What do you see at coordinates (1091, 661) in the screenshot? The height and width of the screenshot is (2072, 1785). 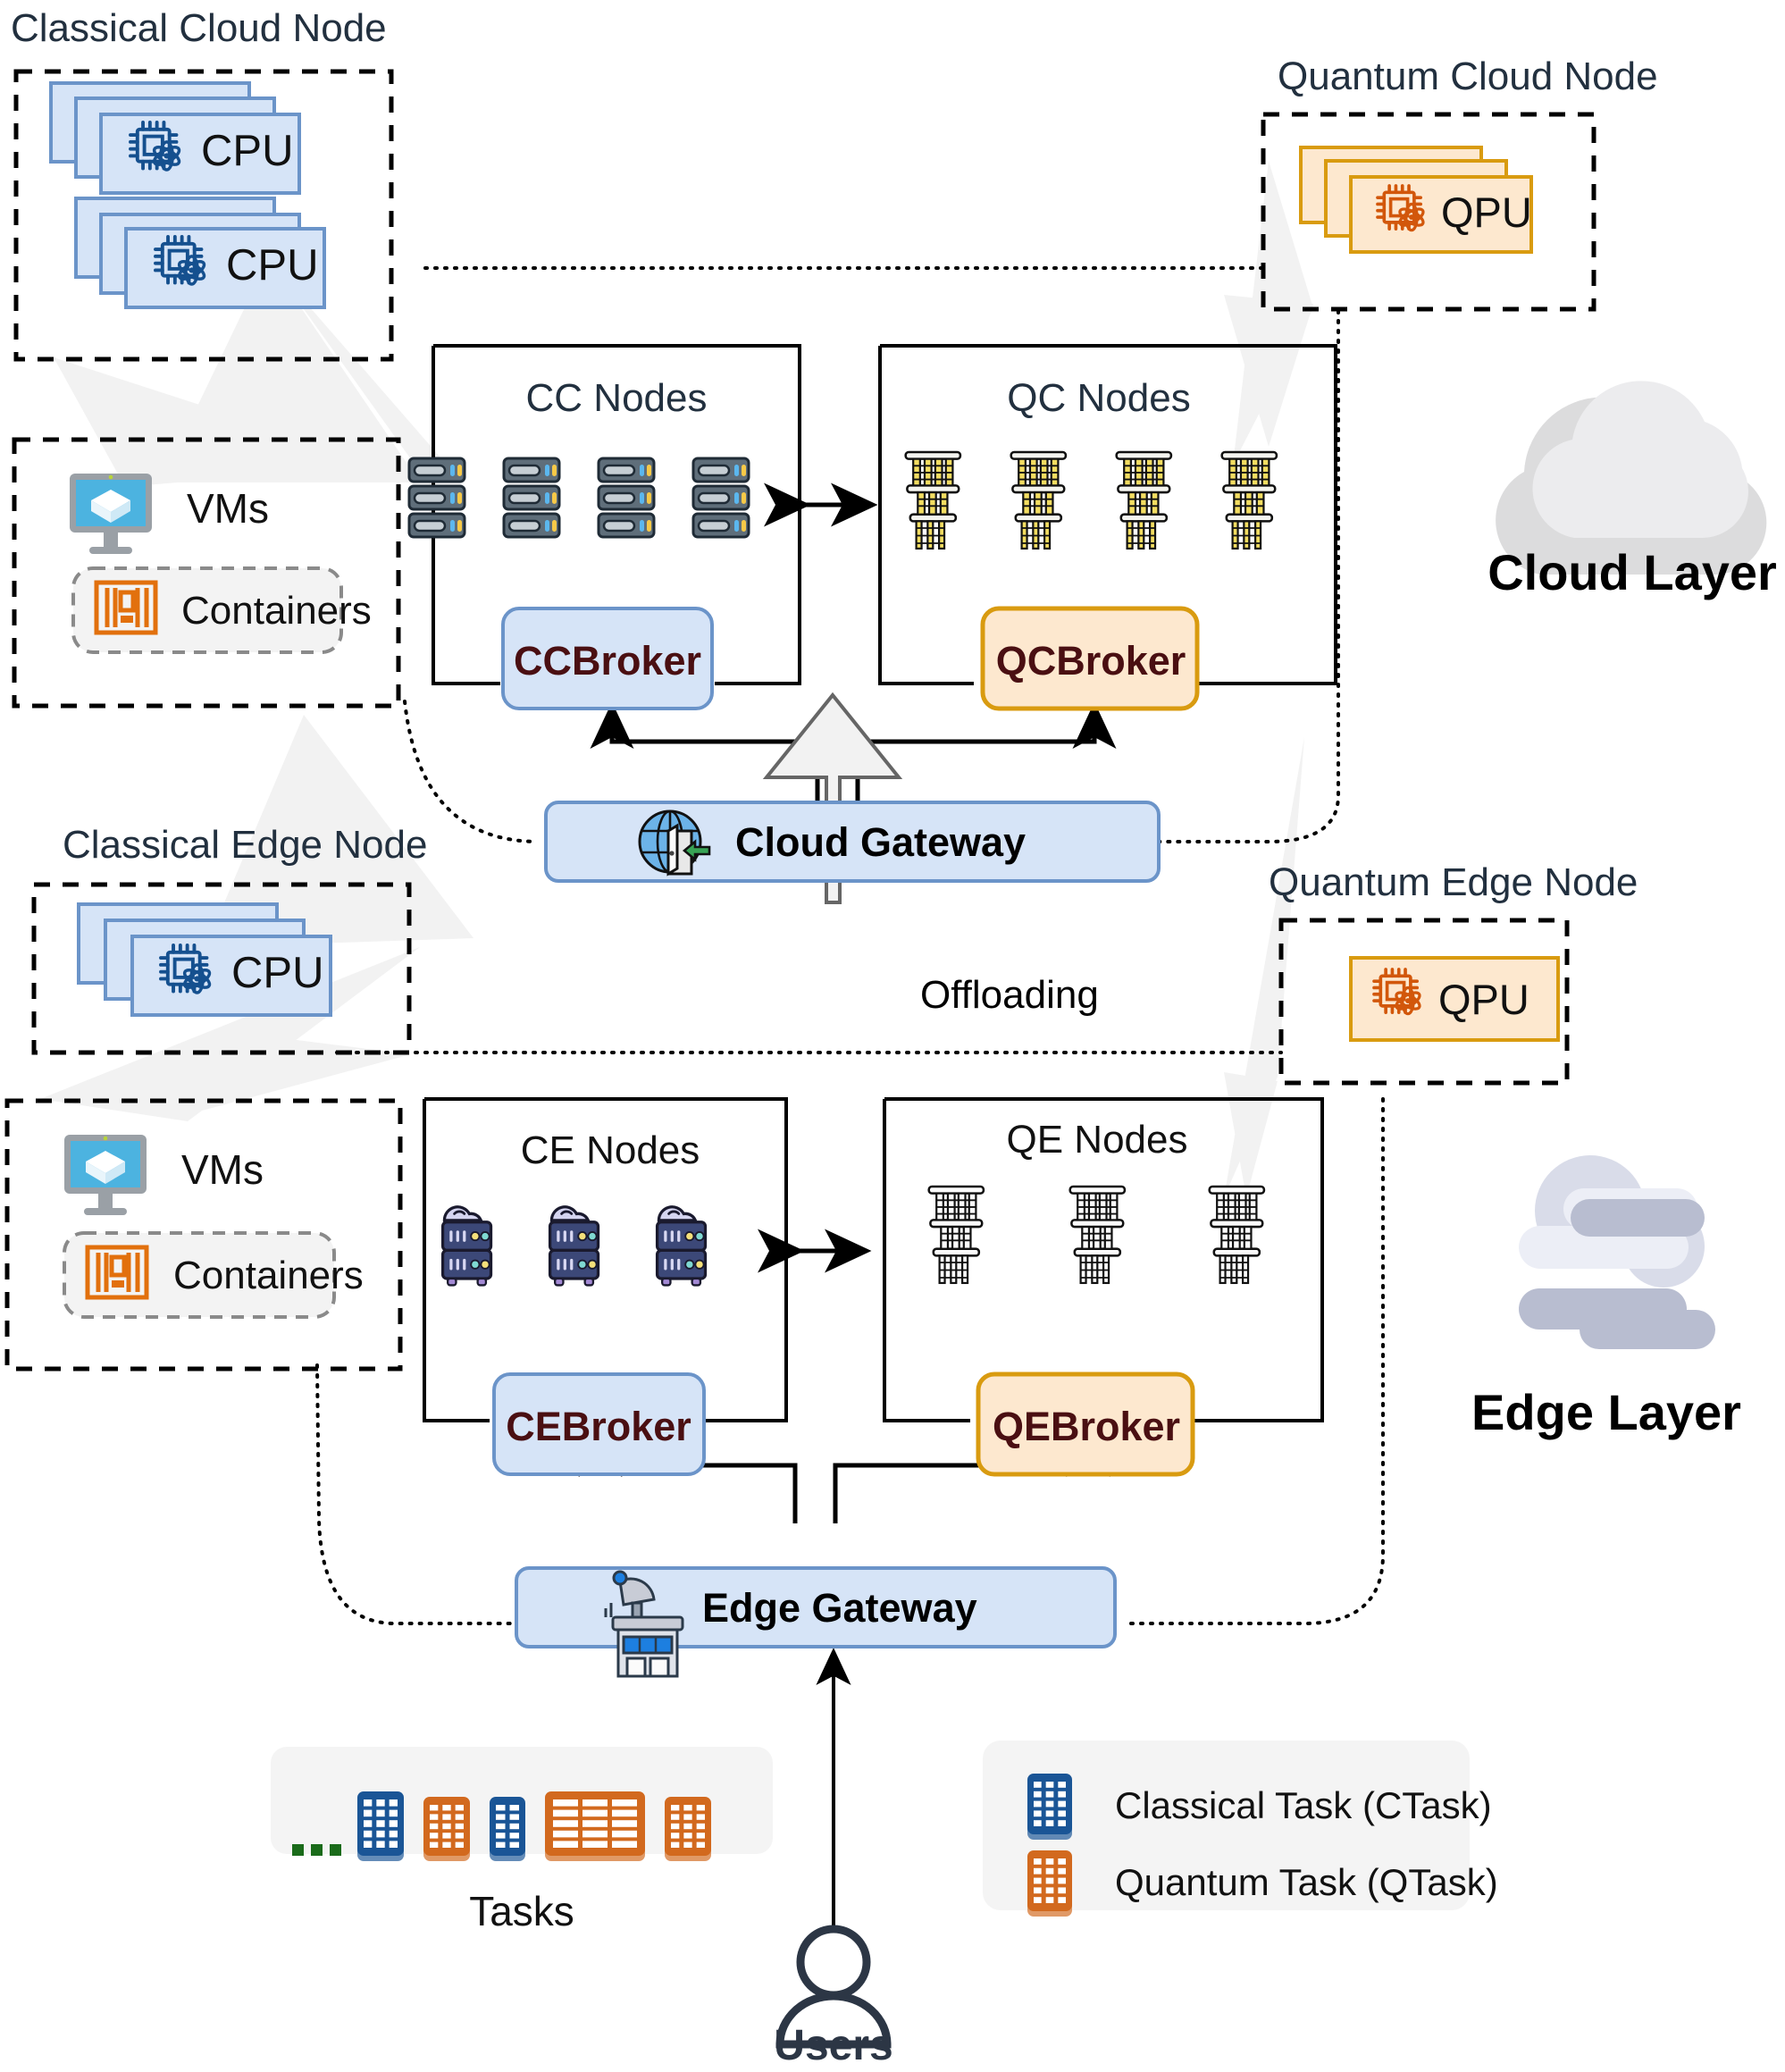 I see `qcbroker-label: QCBroker` at bounding box center [1091, 661].